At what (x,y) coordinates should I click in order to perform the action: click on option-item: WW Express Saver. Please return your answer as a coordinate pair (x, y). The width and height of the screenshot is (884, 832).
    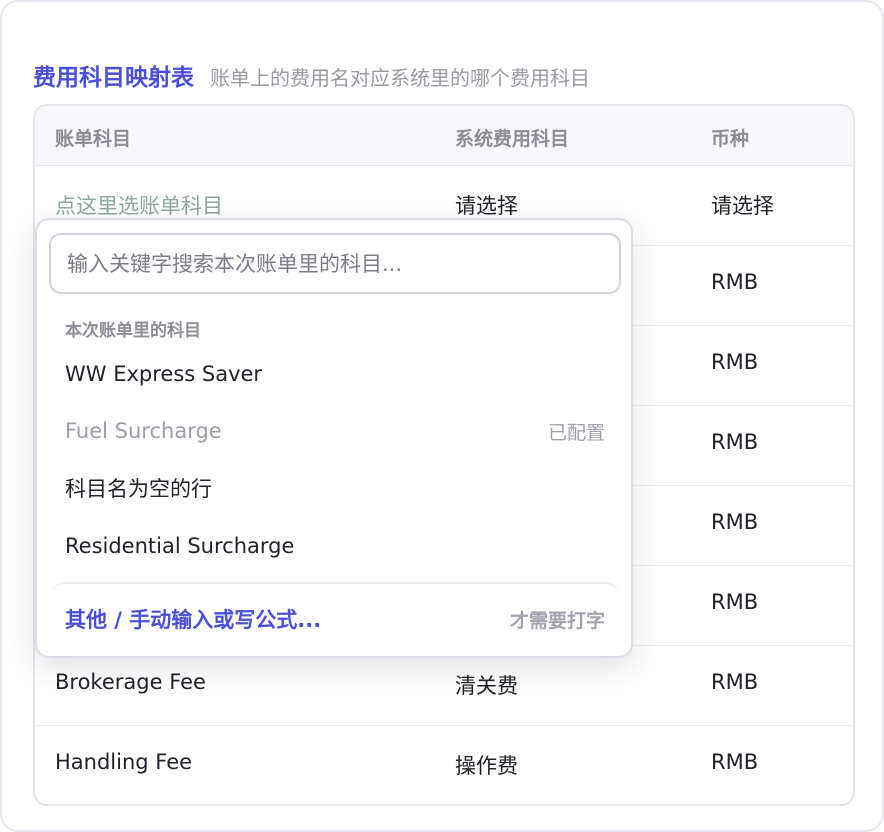
    Looking at the image, I should click on (335, 374).